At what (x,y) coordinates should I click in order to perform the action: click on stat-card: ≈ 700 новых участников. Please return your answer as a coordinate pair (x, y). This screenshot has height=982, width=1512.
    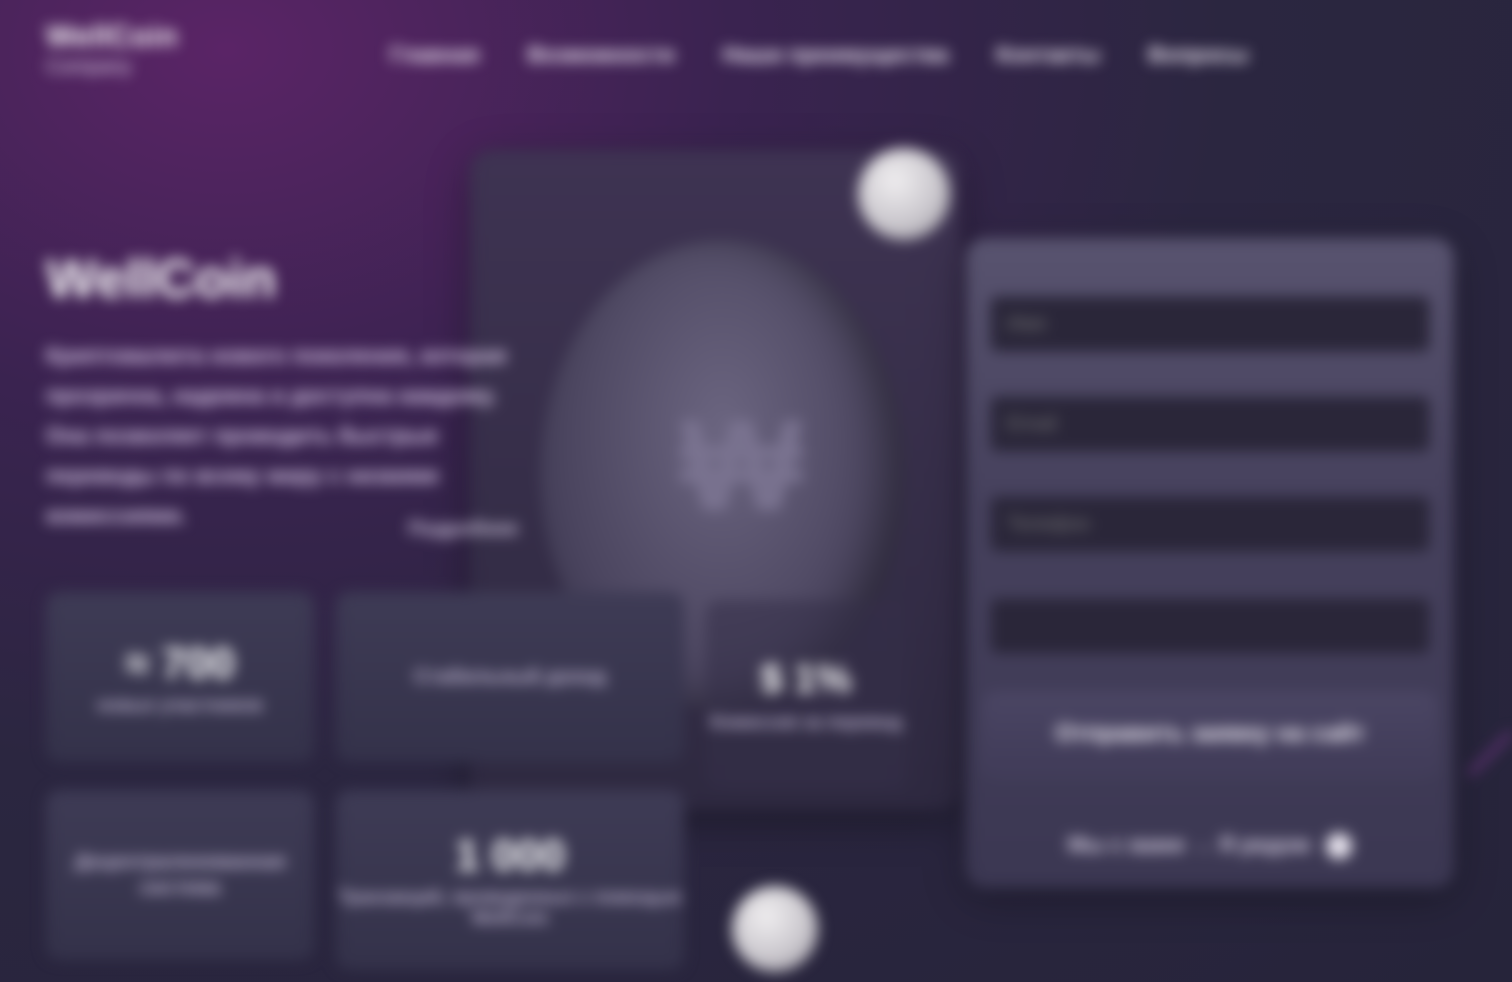
    Looking at the image, I should click on (180, 677).